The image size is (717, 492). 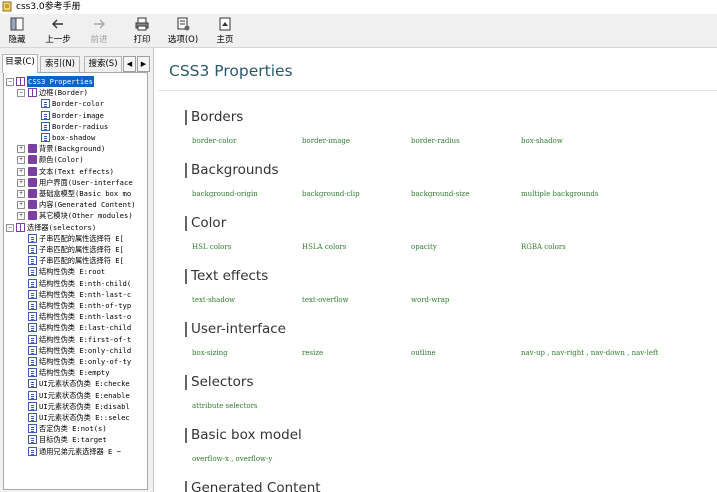 What do you see at coordinates (75, 92) in the screenshot?
I see `tree-item: − 边框(Border)` at bounding box center [75, 92].